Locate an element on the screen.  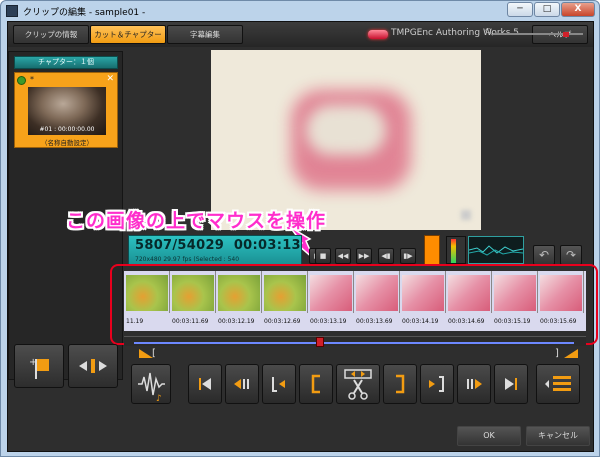
set-end-button is located at coordinates (437, 384).